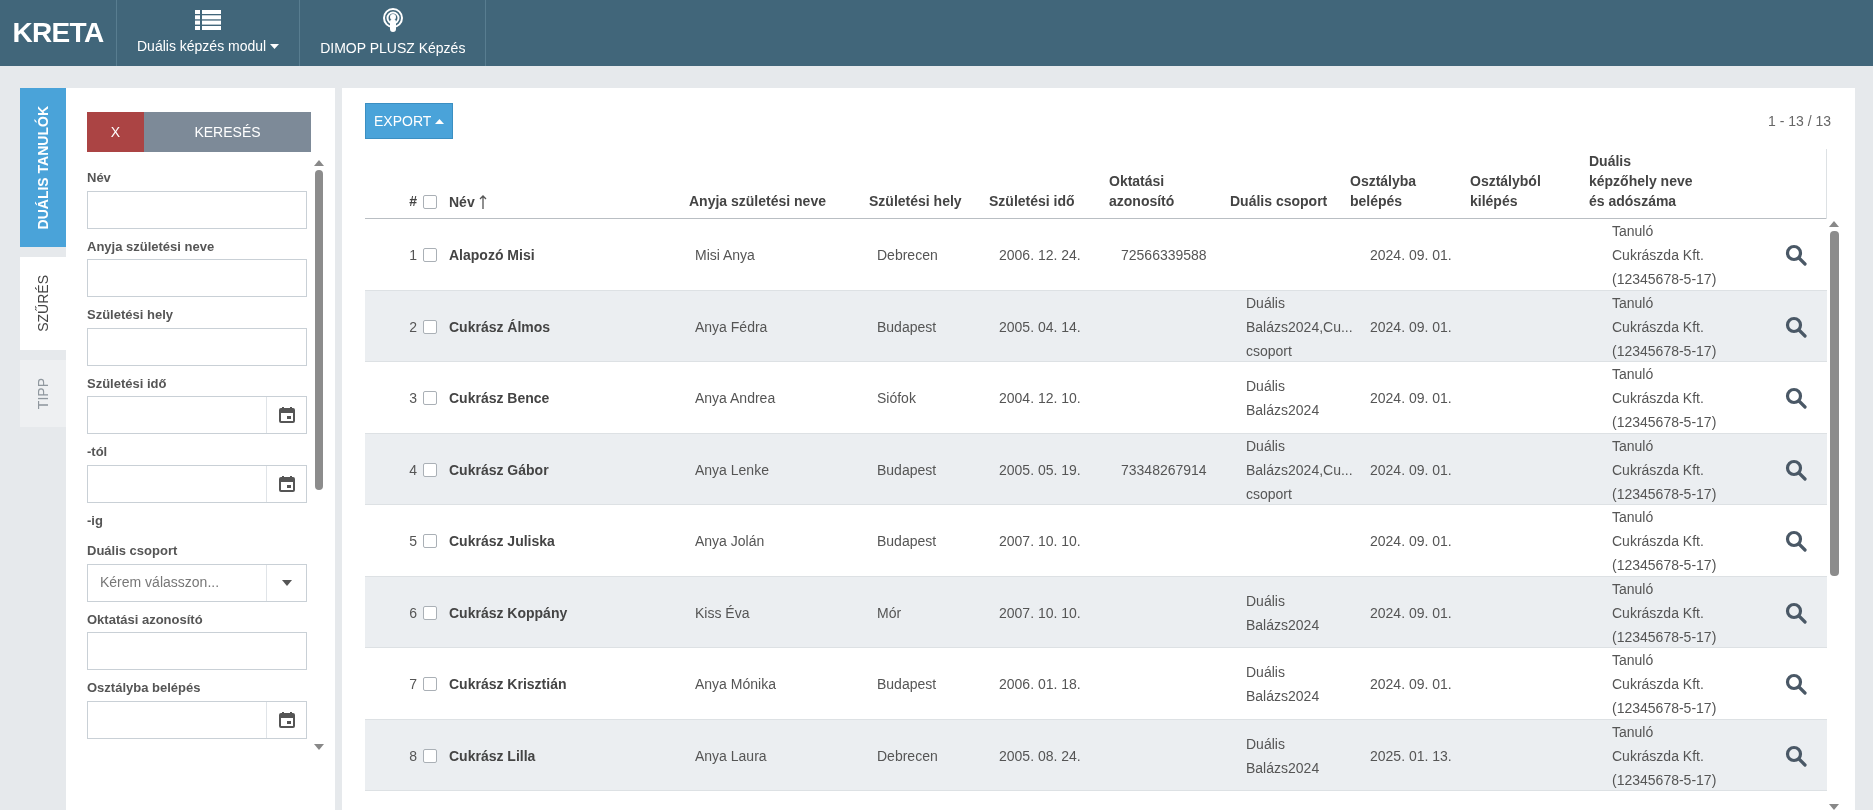  I want to click on table-cell: 73348267914, so click(1164, 469).